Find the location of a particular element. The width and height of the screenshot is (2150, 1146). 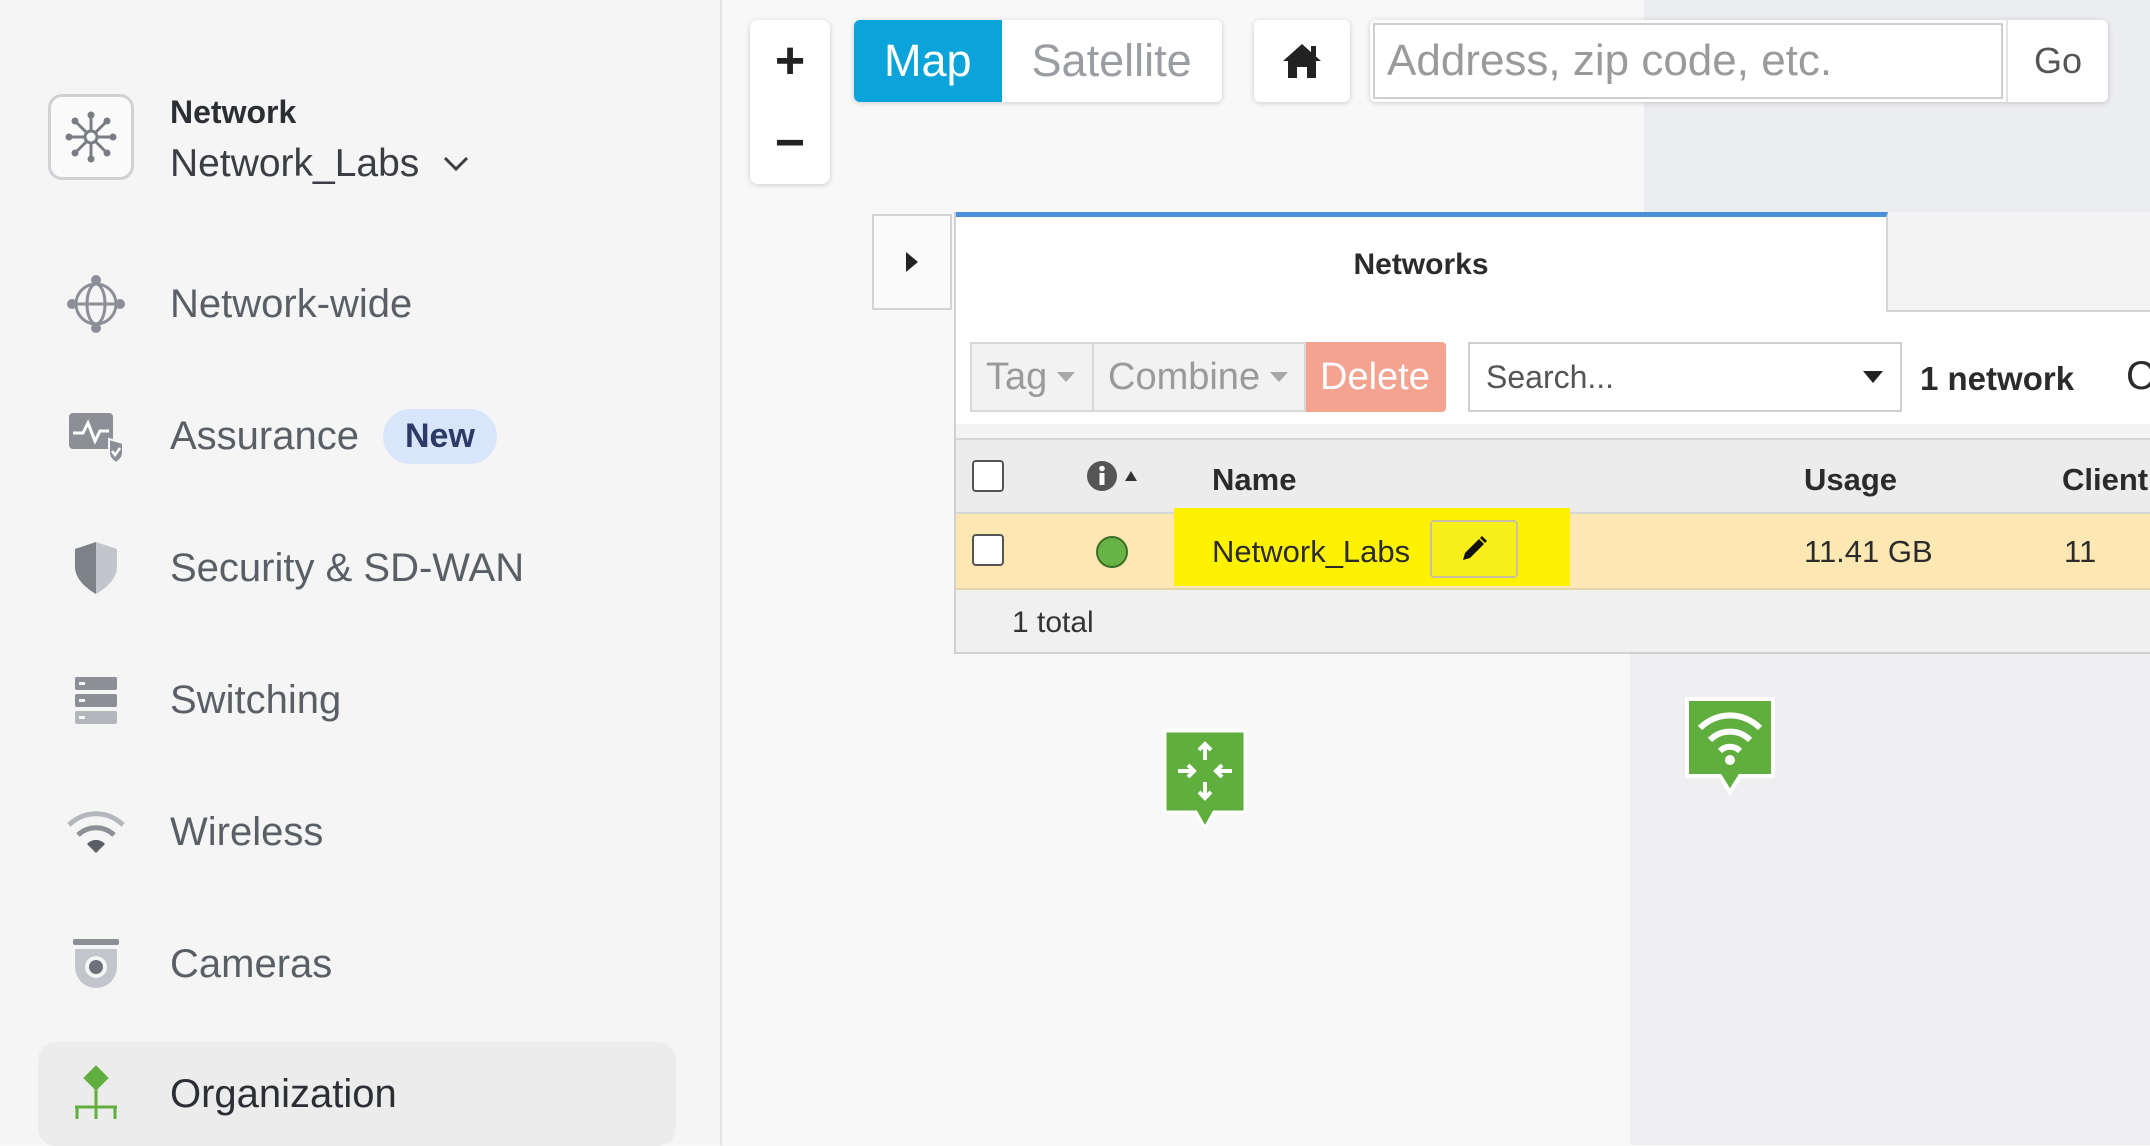

networks-toolbar: Tag Combine Delete Search... 1 network C is located at coordinates (1553, 368).